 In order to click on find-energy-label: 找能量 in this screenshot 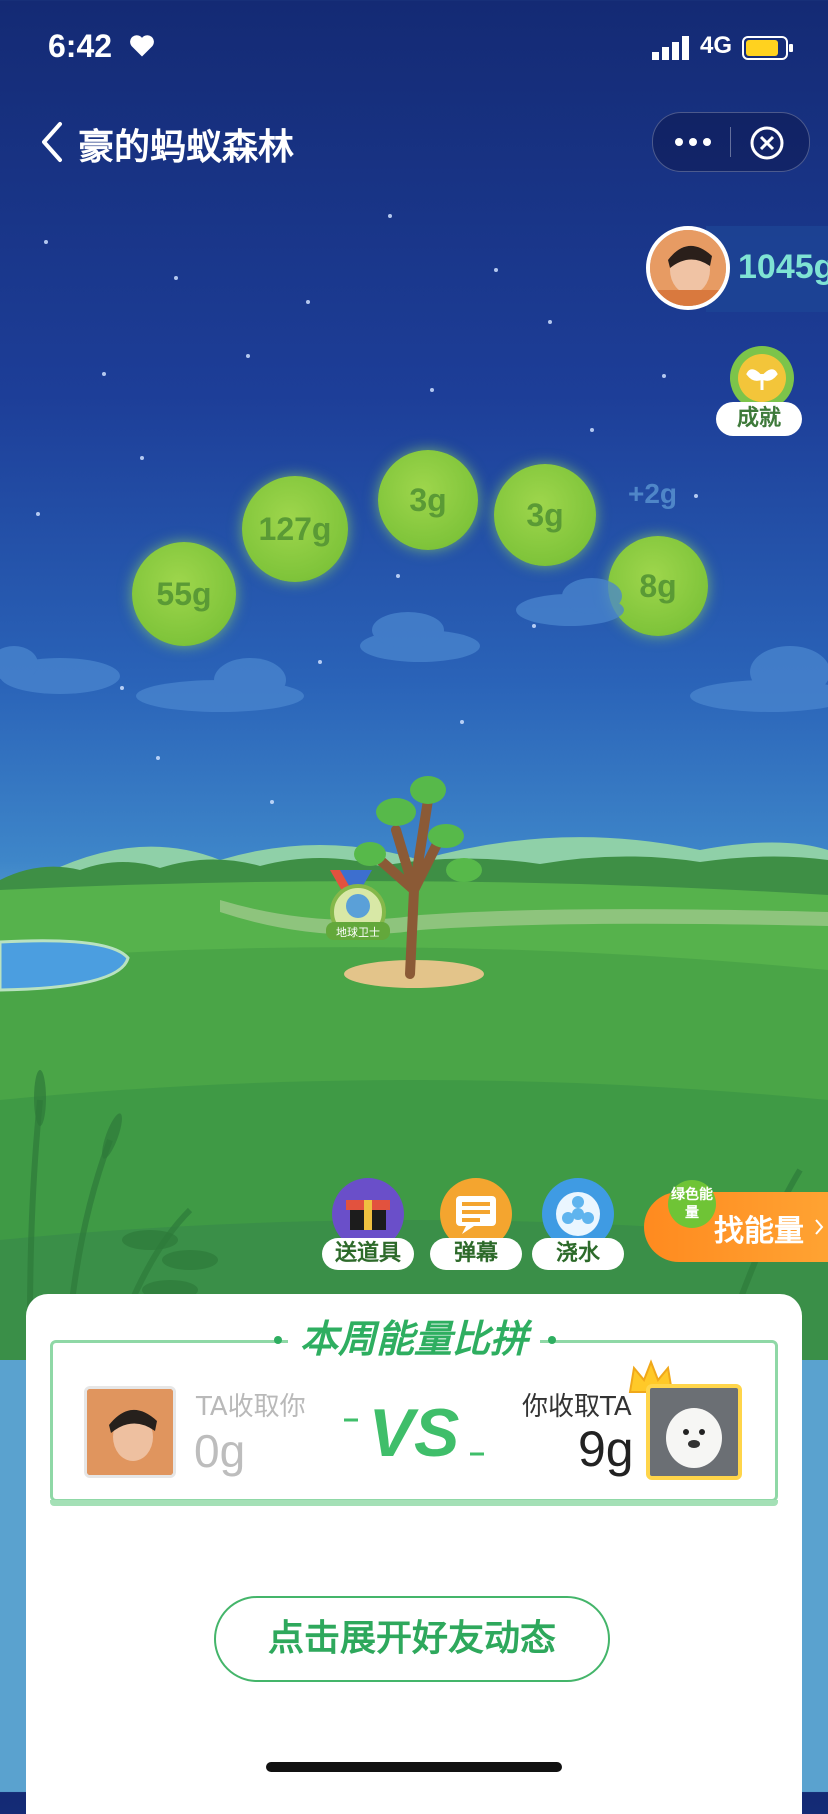, I will do `click(759, 1231)`.